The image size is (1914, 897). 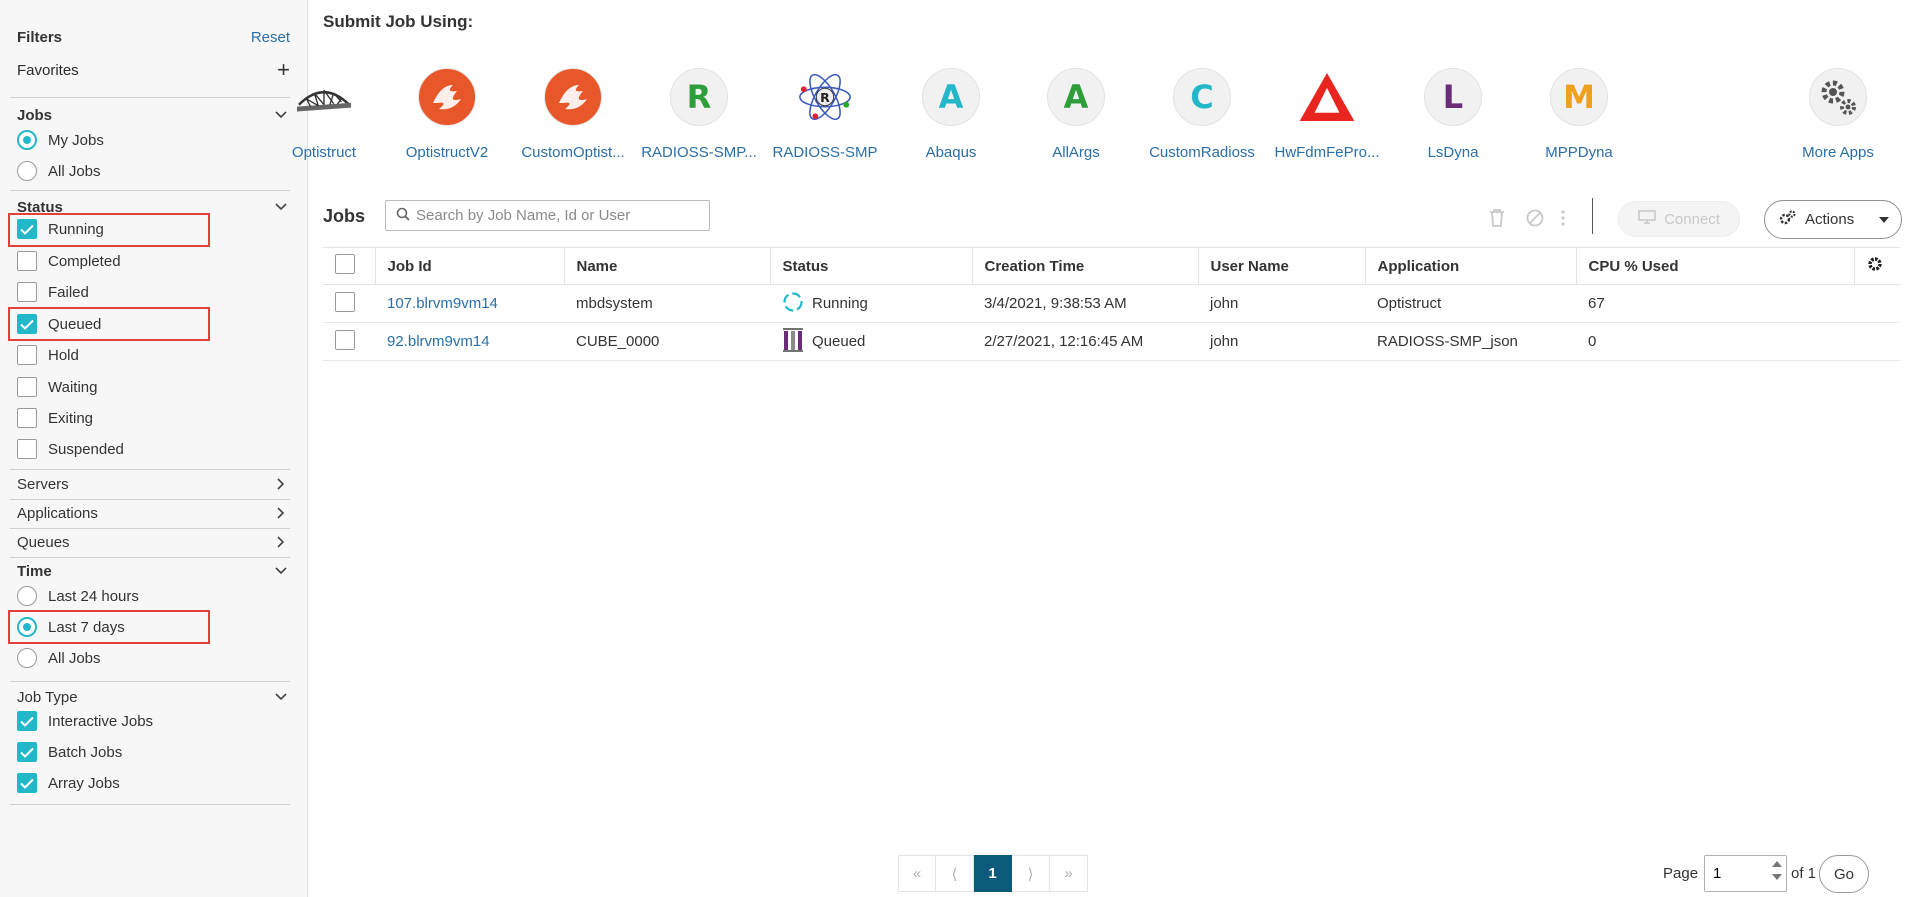 I want to click on servers-section-header: Servers, so click(x=153, y=484).